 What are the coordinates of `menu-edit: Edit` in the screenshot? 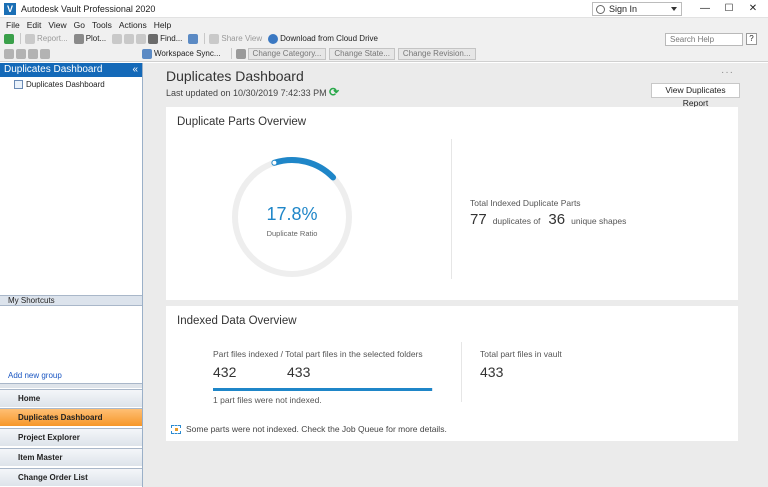 It's located at (34, 25).